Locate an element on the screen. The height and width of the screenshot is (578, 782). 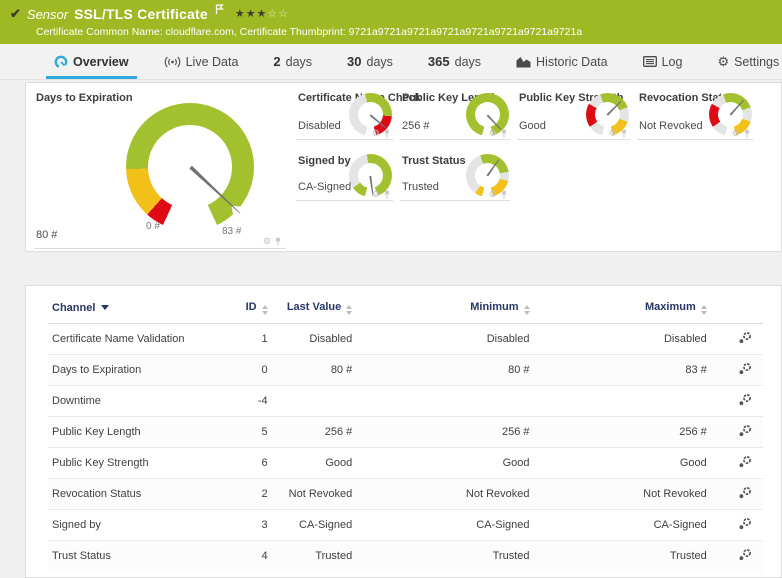
cell-last-value: Trusted is located at coordinates (314, 555).